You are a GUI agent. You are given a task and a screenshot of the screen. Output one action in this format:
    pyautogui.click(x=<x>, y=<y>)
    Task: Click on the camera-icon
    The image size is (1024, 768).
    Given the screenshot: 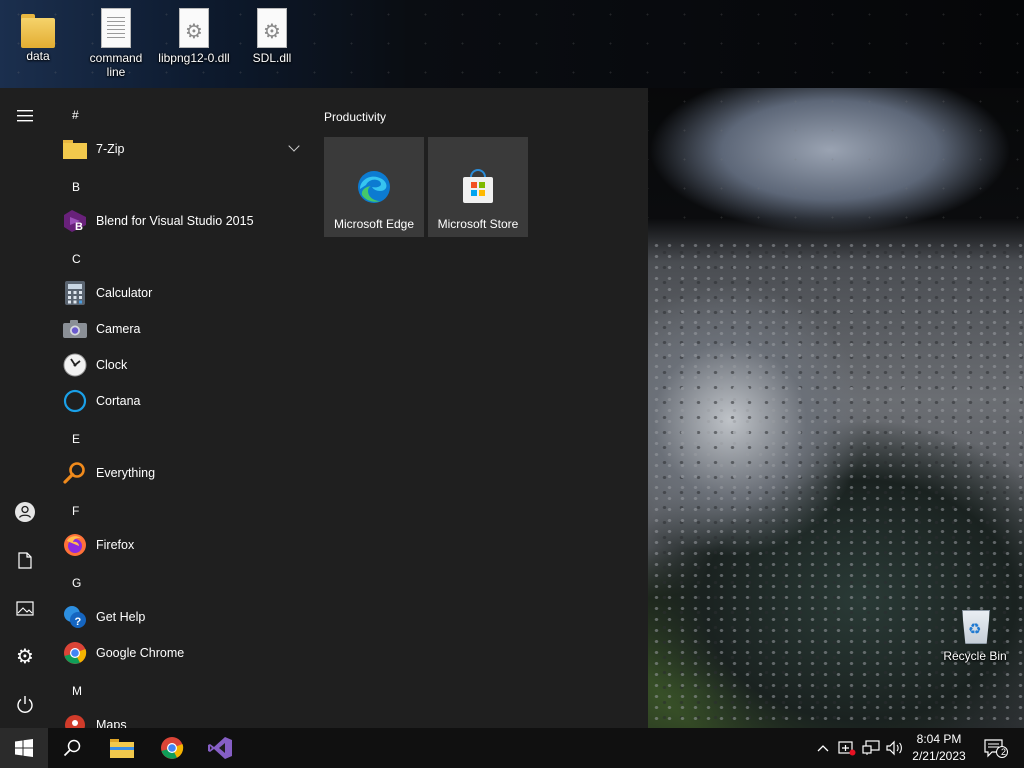 What is the action you would take?
    pyautogui.click(x=75, y=329)
    